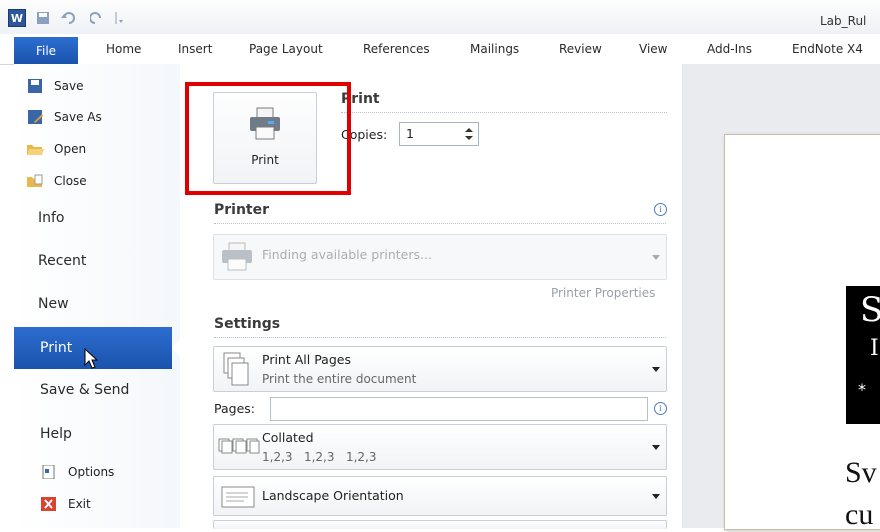 This screenshot has width=880, height=532. What do you see at coordinates (51, 218) in the screenshot?
I see `nav-info: Info` at bounding box center [51, 218].